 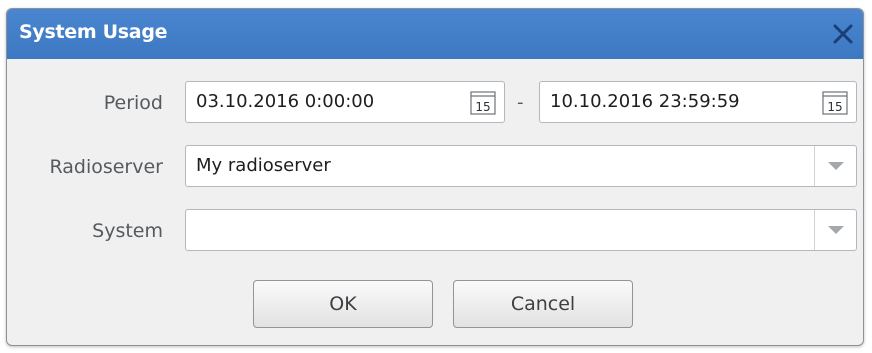 I want to click on period-from-field: 03.10.2016 0:00:00 15, so click(x=345, y=102).